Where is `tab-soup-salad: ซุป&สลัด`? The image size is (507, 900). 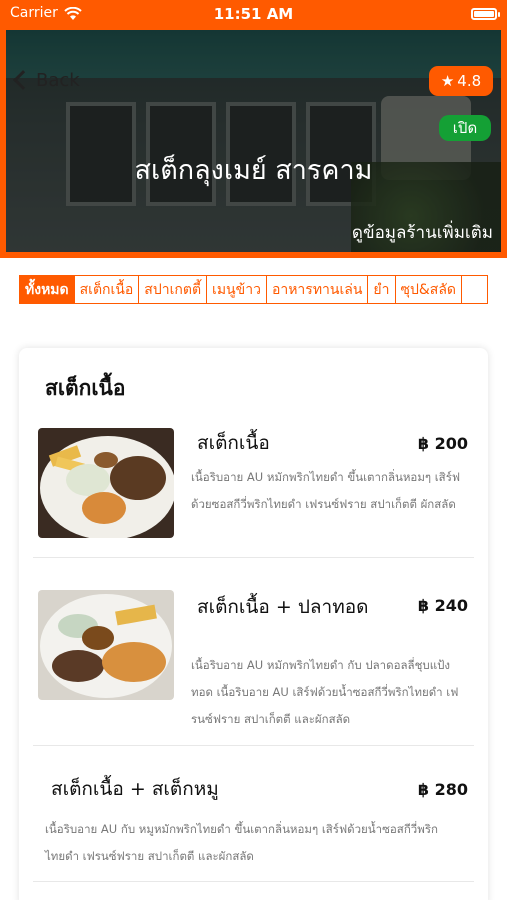 tab-soup-salad: ซุป&สลัด is located at coordinates (429, 289).